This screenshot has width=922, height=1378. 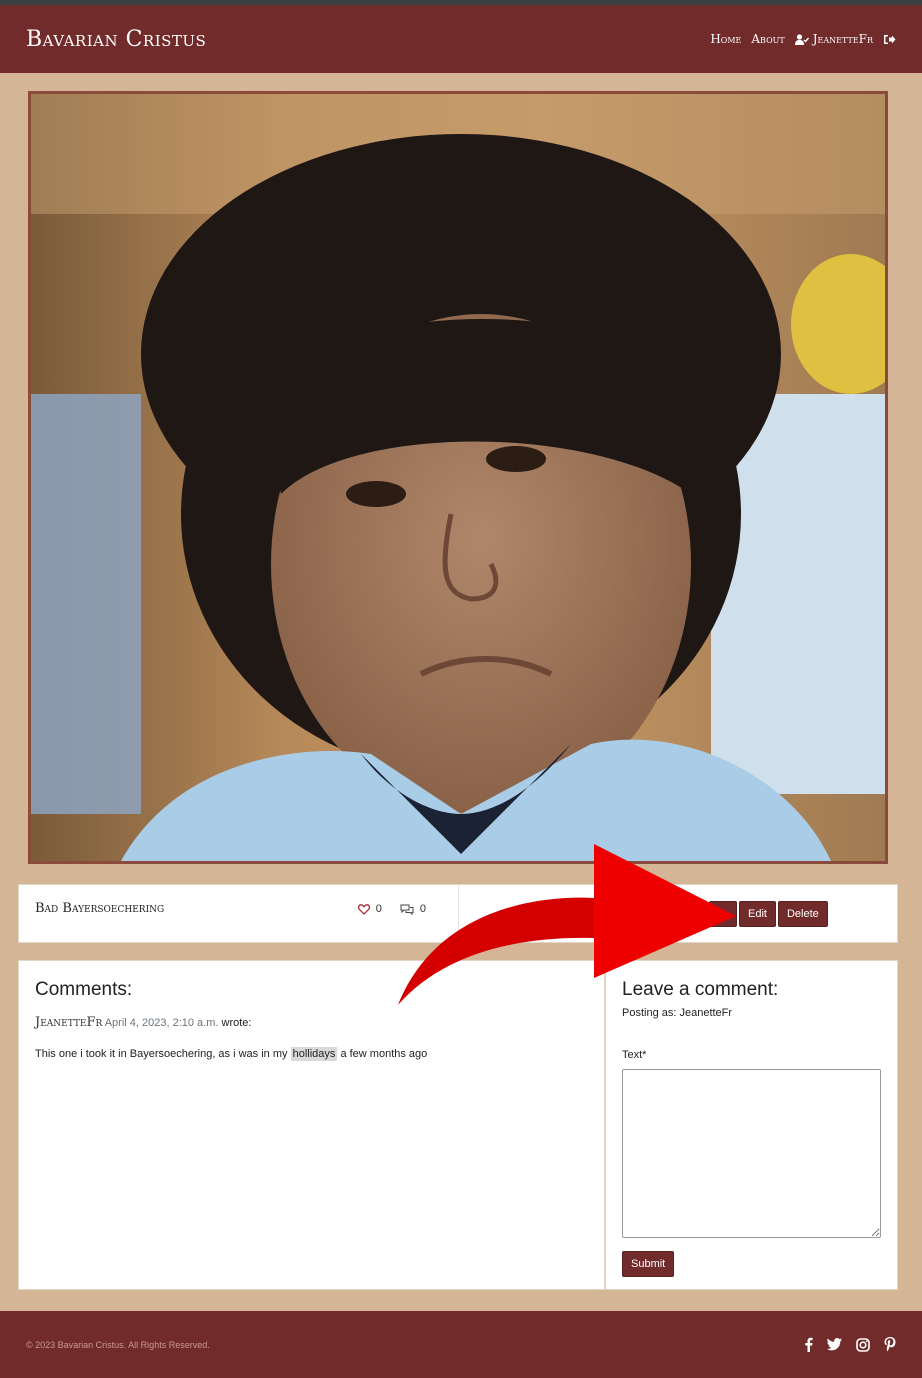 What do you see at coordinates (407, 909) in the screenshot?
I see `comments-icon` at bounding box center [407, 909].